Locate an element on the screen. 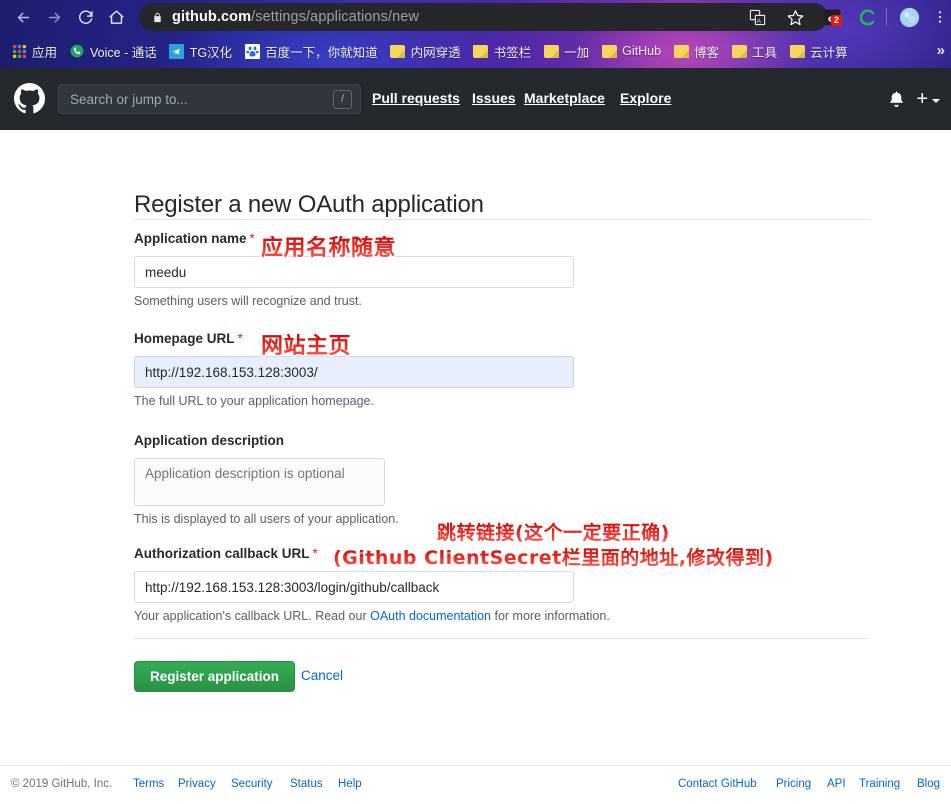 This screenshot has width=951, height=804. footer-link-terms: Terms is located at coordinates (148, 784).